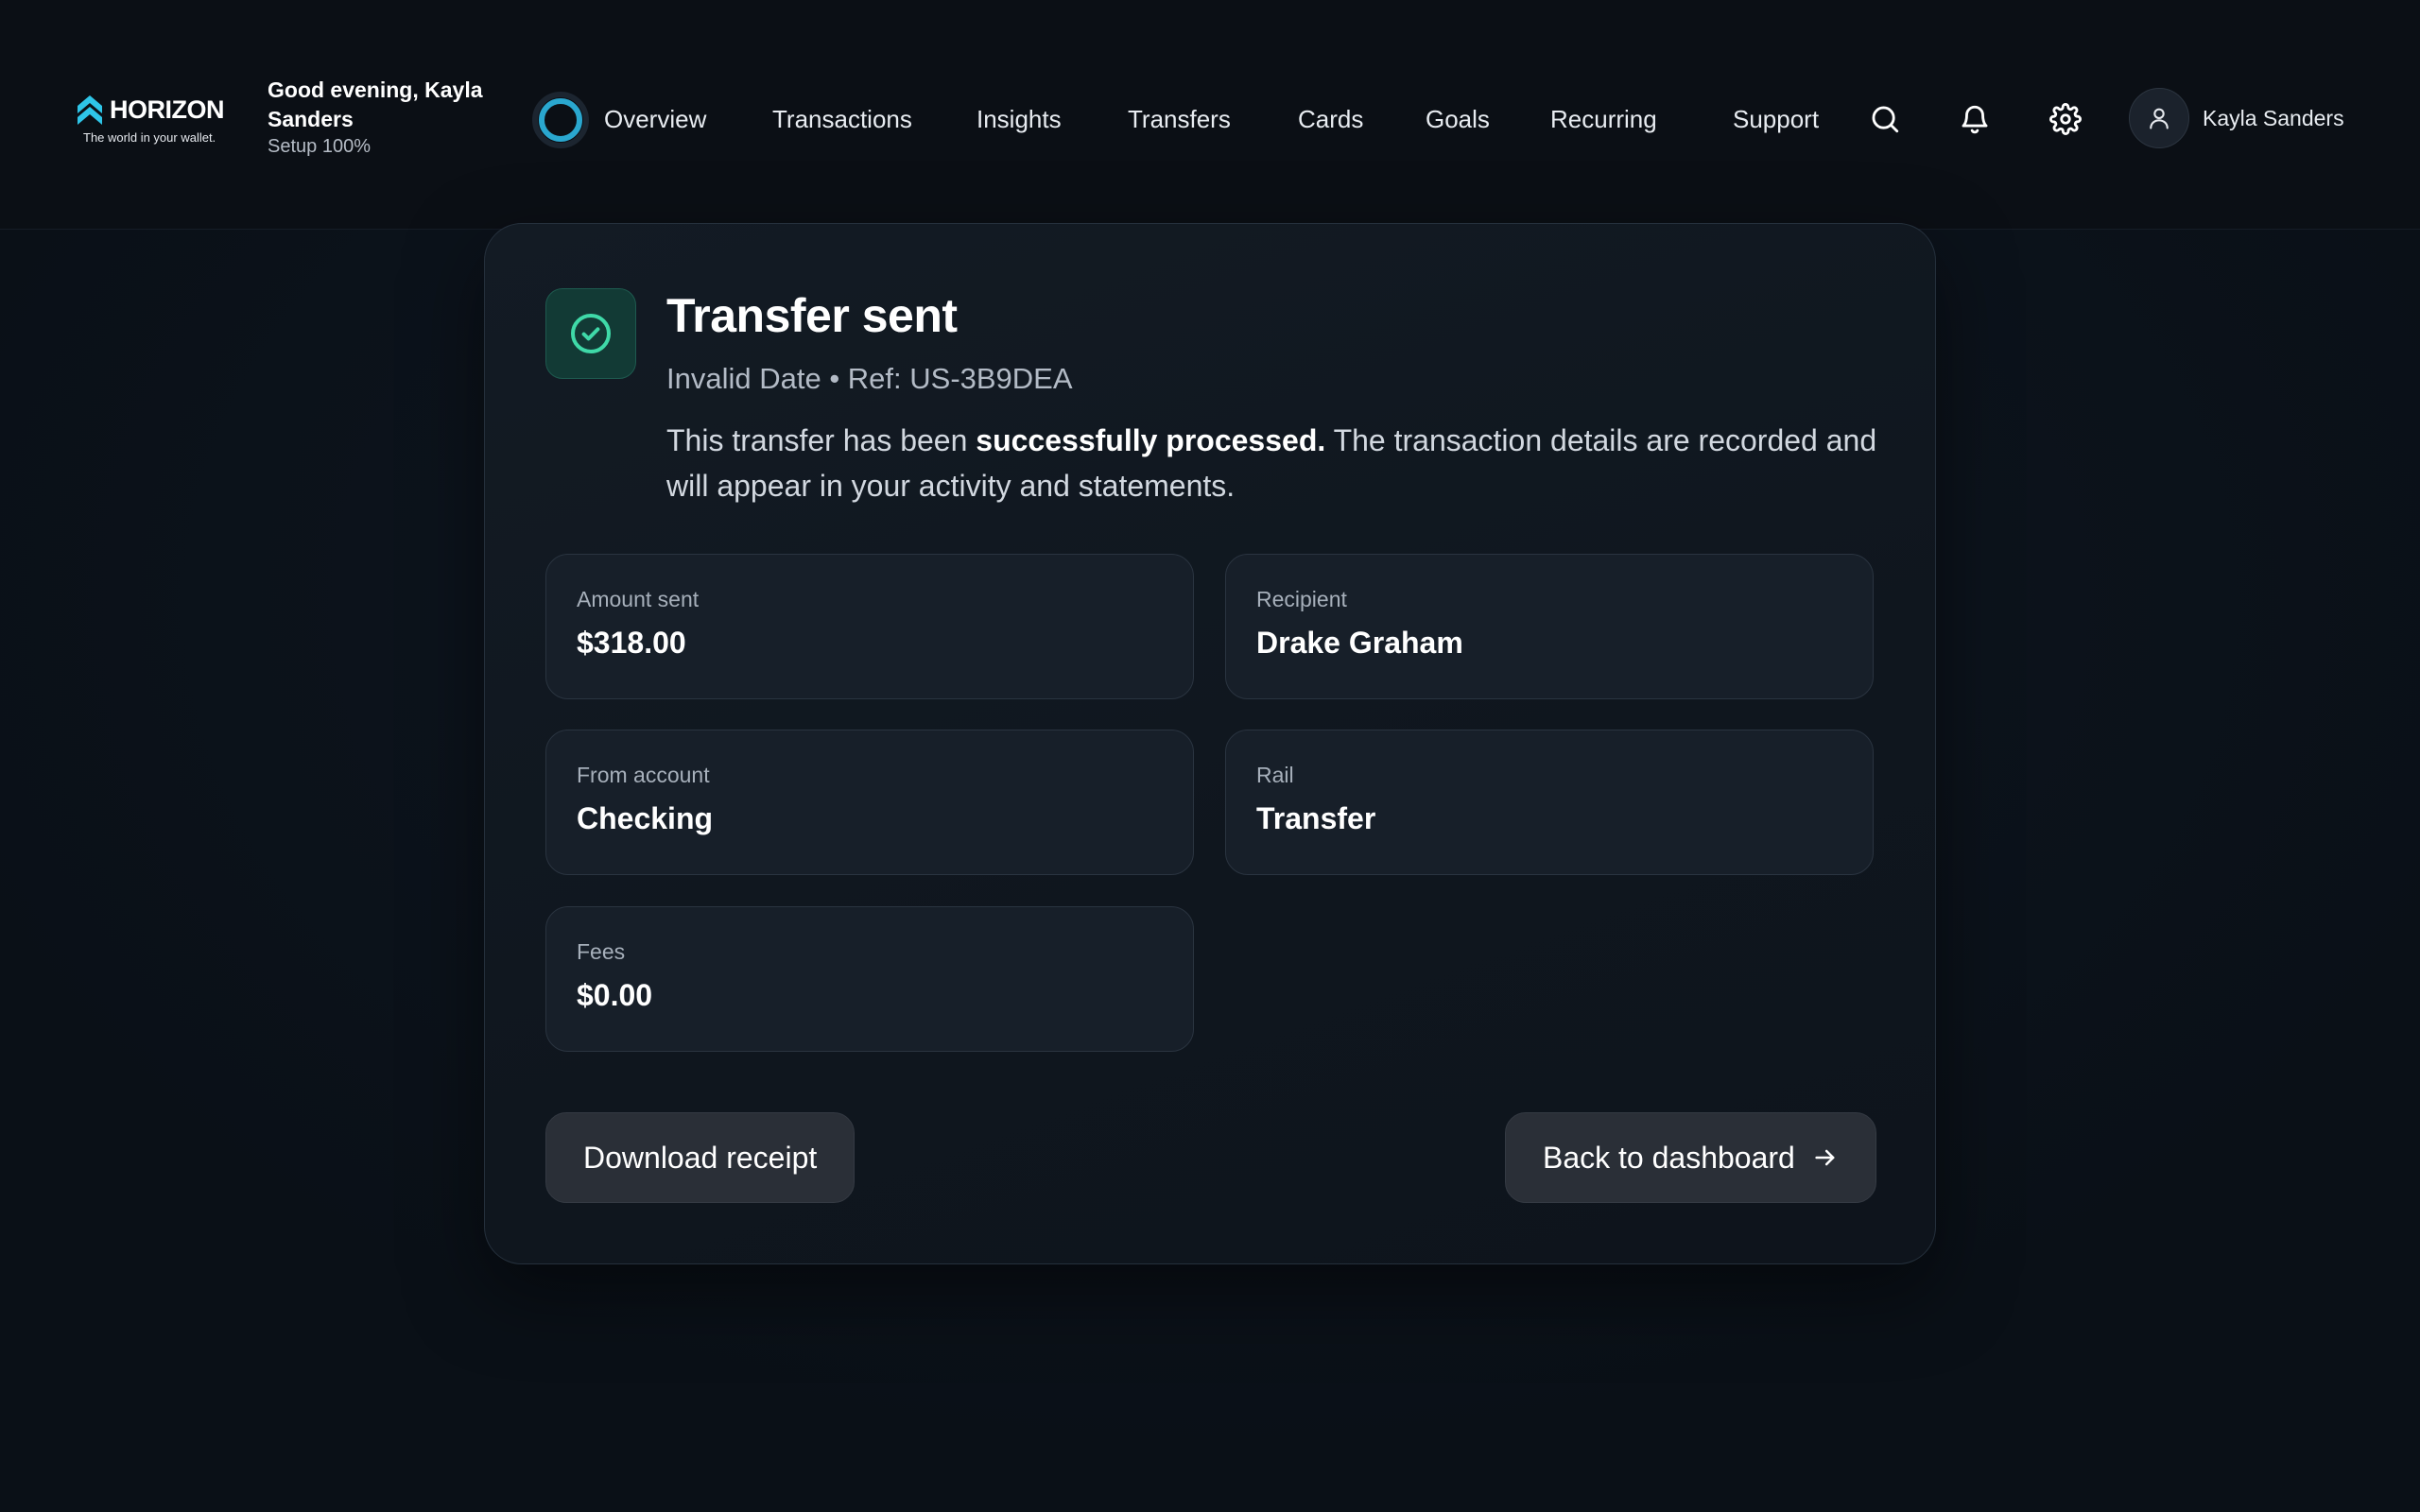  I want to click on user-menu: Kayla Sanders, so click(2236, 118).